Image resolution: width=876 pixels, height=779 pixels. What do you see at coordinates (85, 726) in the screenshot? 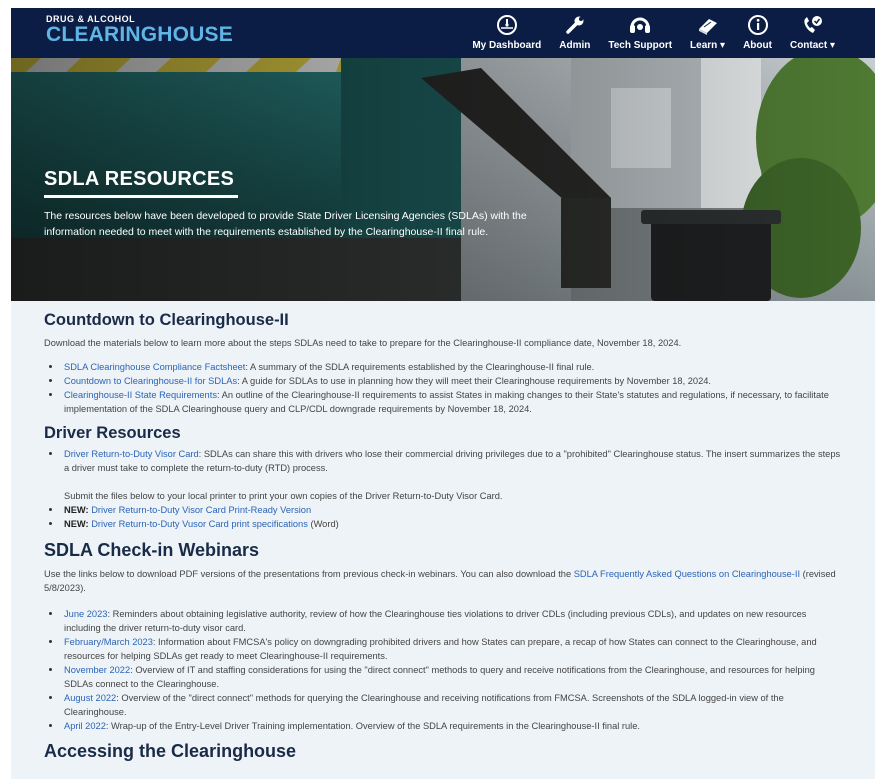
I see `webinar-apr-2022-link: April 2022` at bounding box center [85, 726].